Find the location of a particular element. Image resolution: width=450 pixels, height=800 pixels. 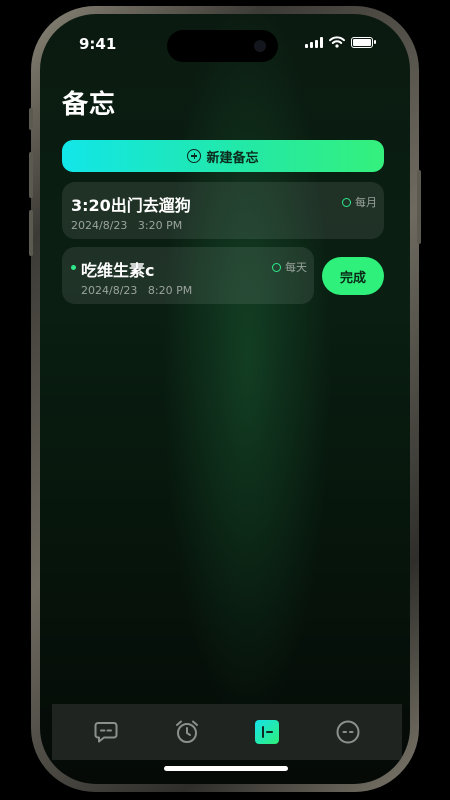

memo-list-icon is located at coordinates (267, 732).